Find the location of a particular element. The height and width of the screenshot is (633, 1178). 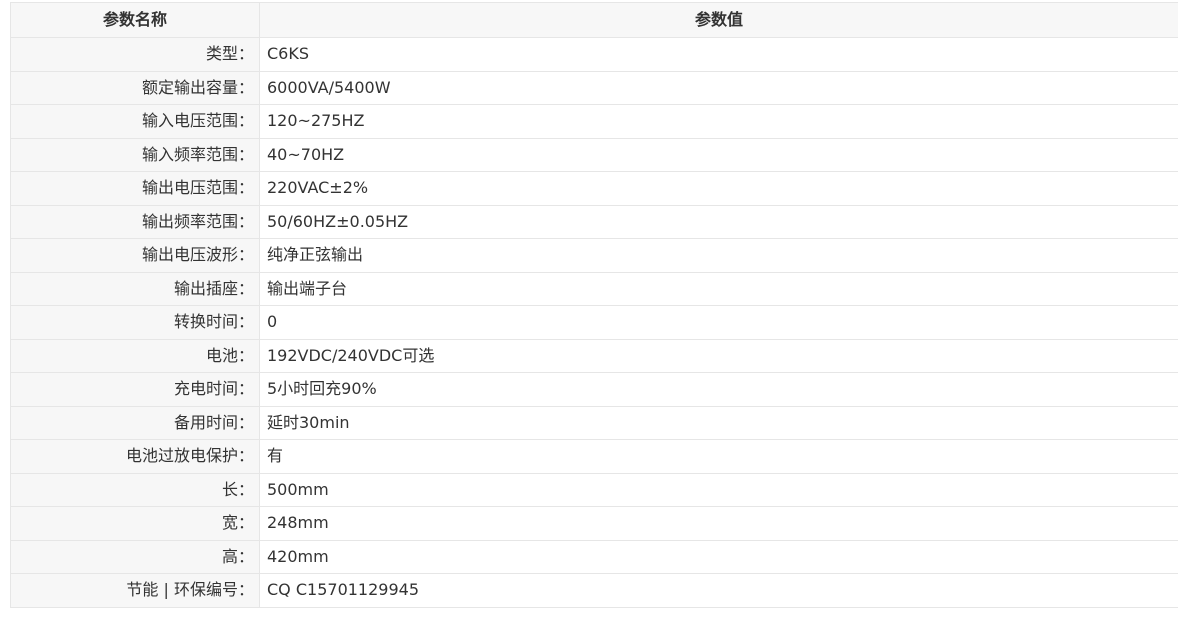

param-value-cell: 输出端子台 is located at coordinates (718, 288).